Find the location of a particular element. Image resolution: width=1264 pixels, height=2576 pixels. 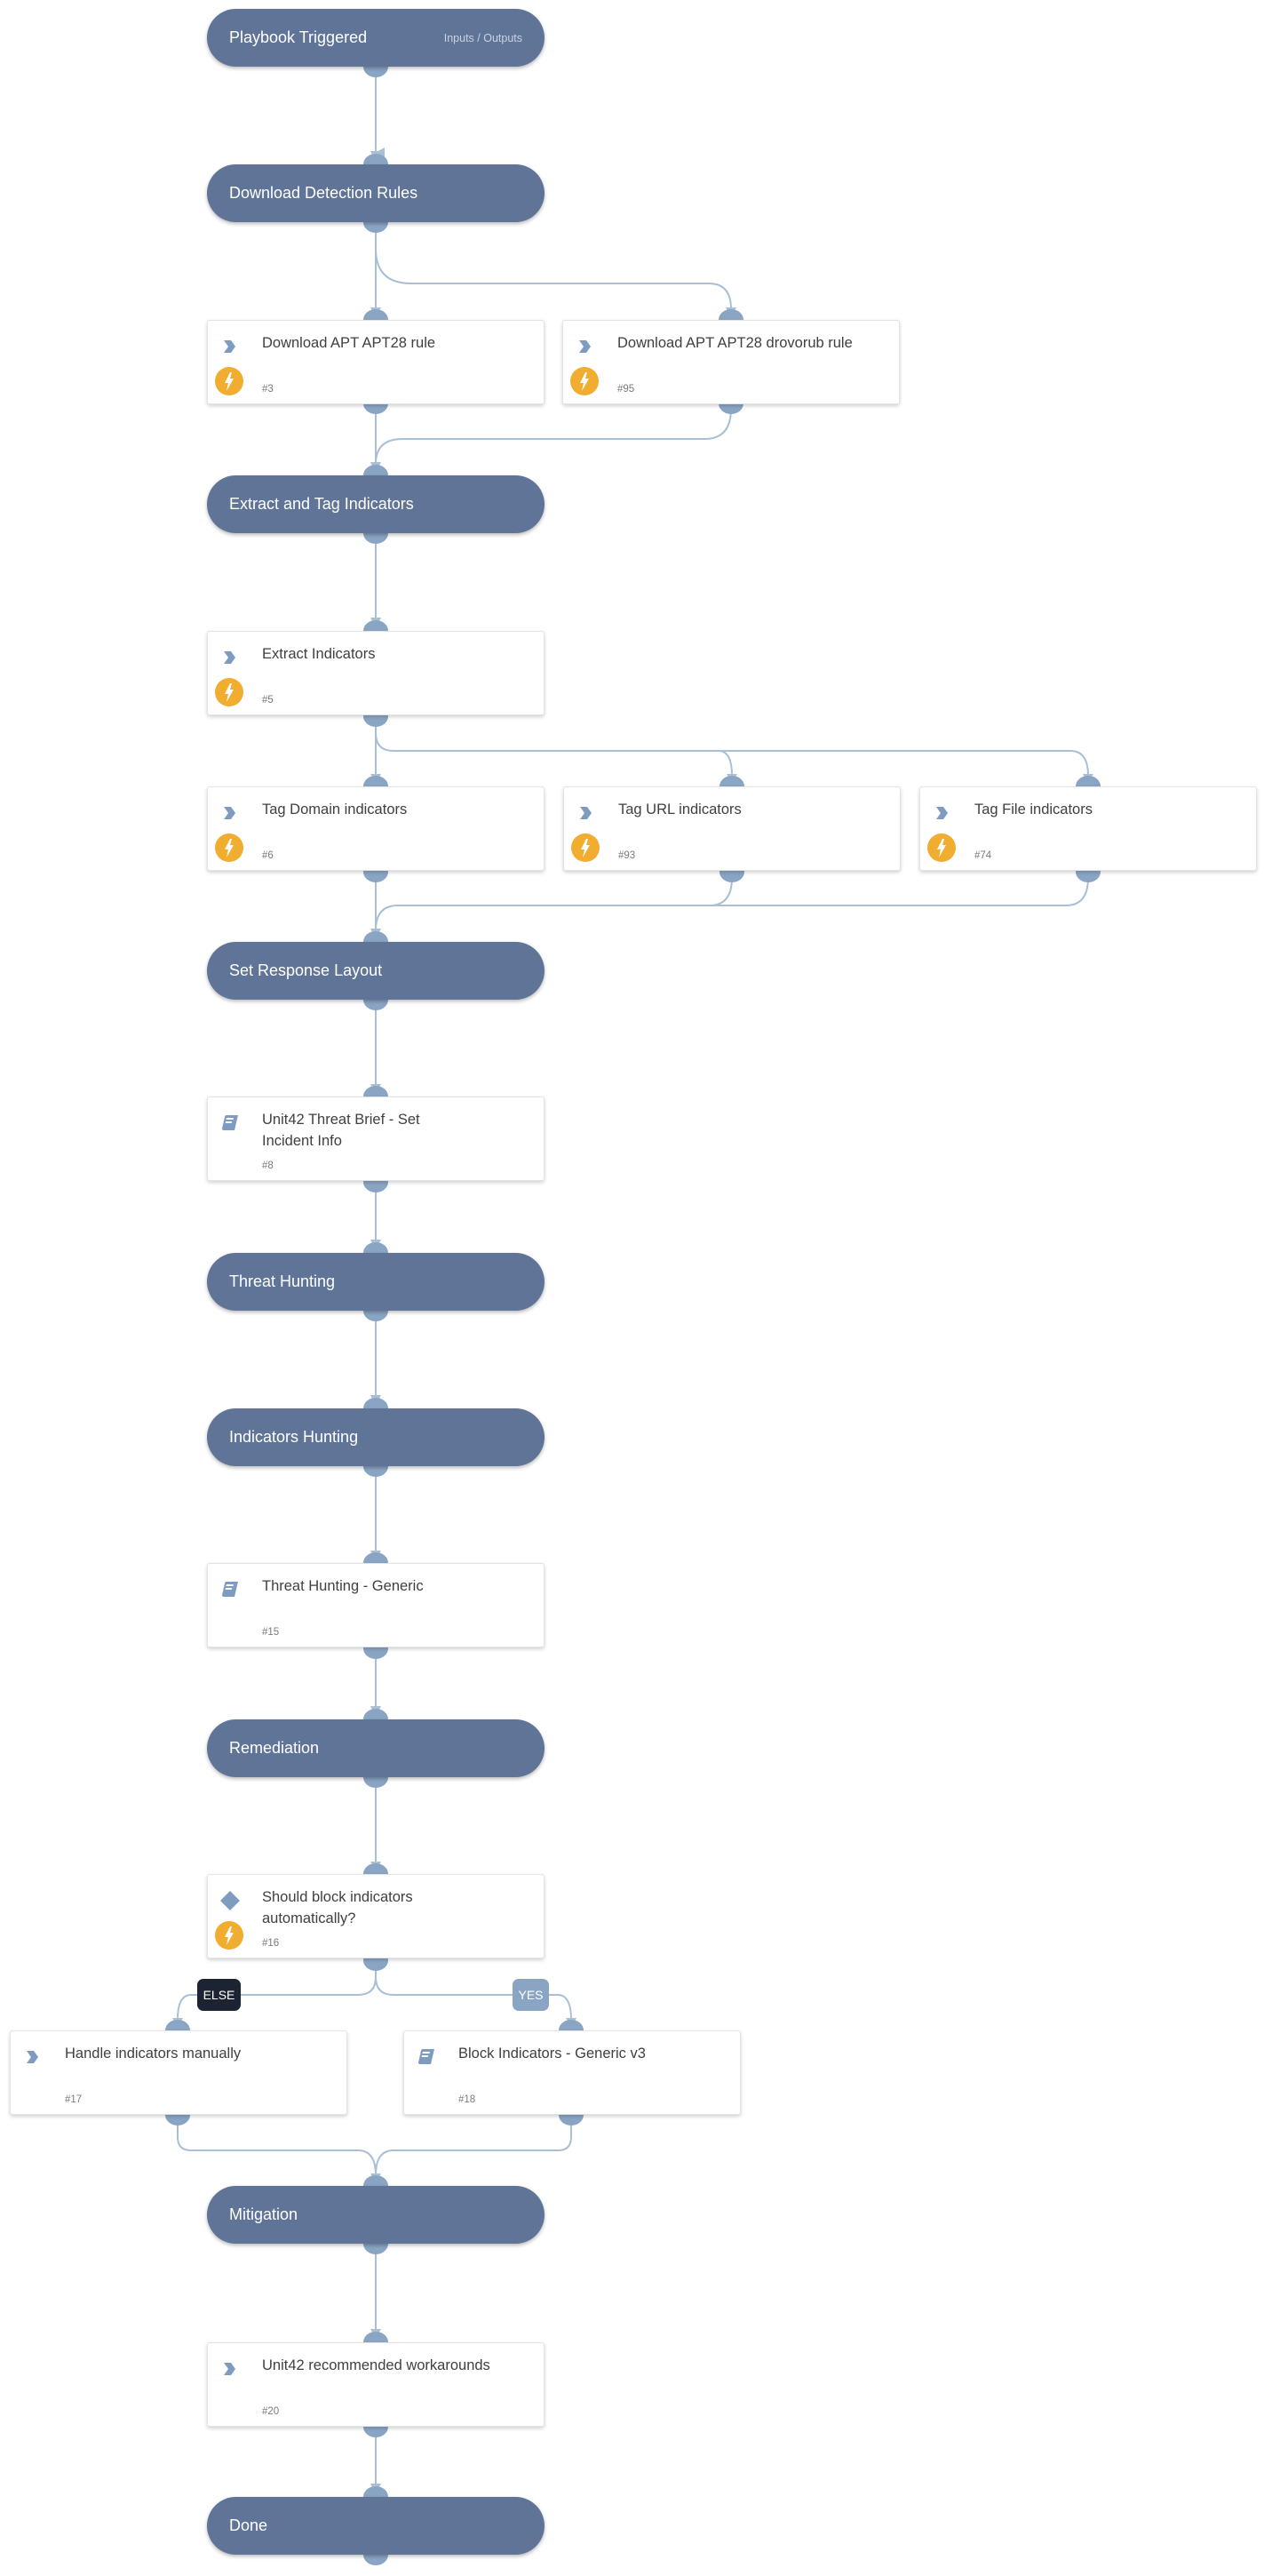

task-id: #16 is located at coordinates (271, 1944).